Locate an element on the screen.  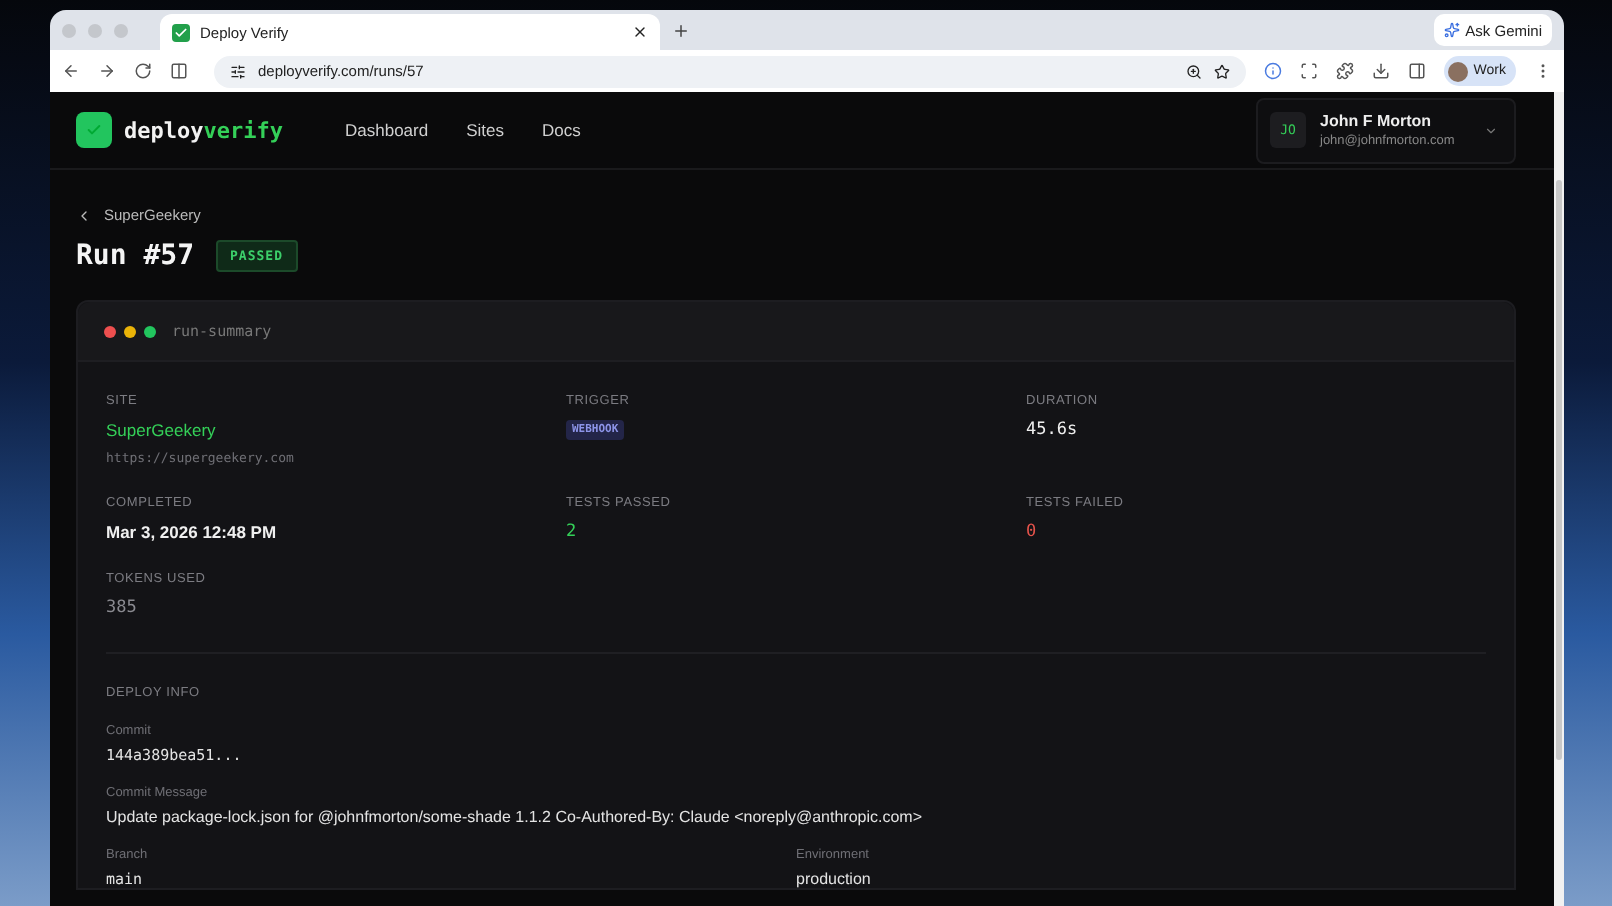
stat-value: 45.6s is located at coordinates (1052, 430).